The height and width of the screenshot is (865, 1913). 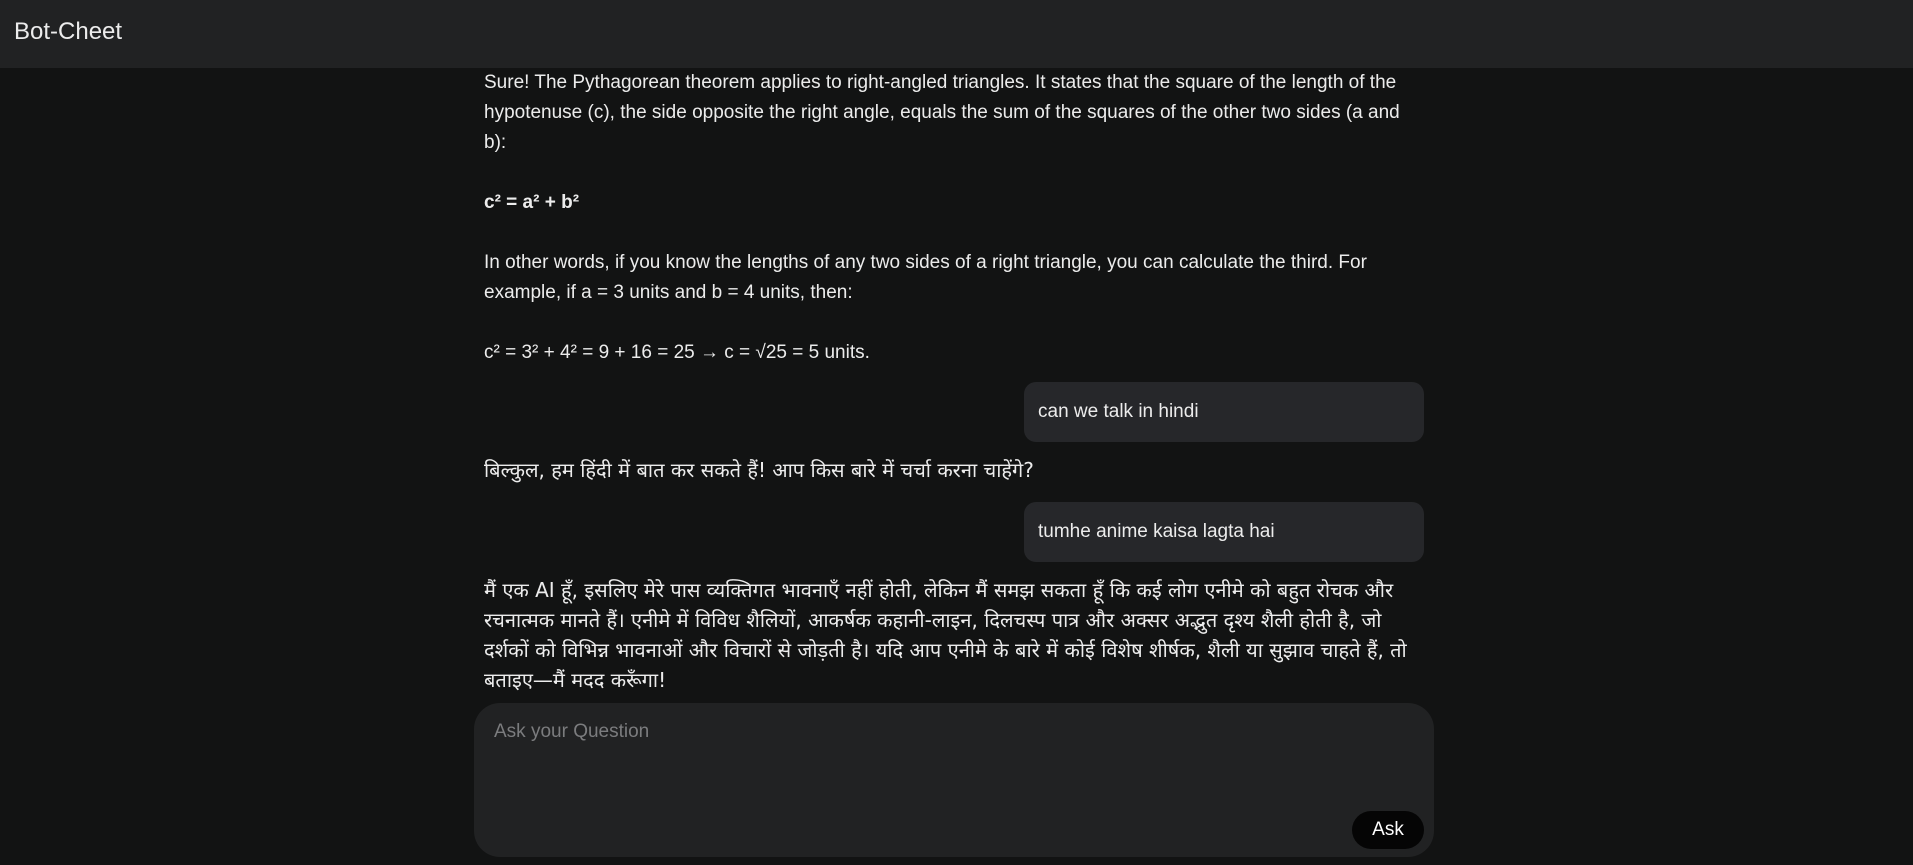 What do you see at coordinates (956, 34) in the screenshot?
I see `top-bar: Bot-Cheet` at bounding box center [956, 34].